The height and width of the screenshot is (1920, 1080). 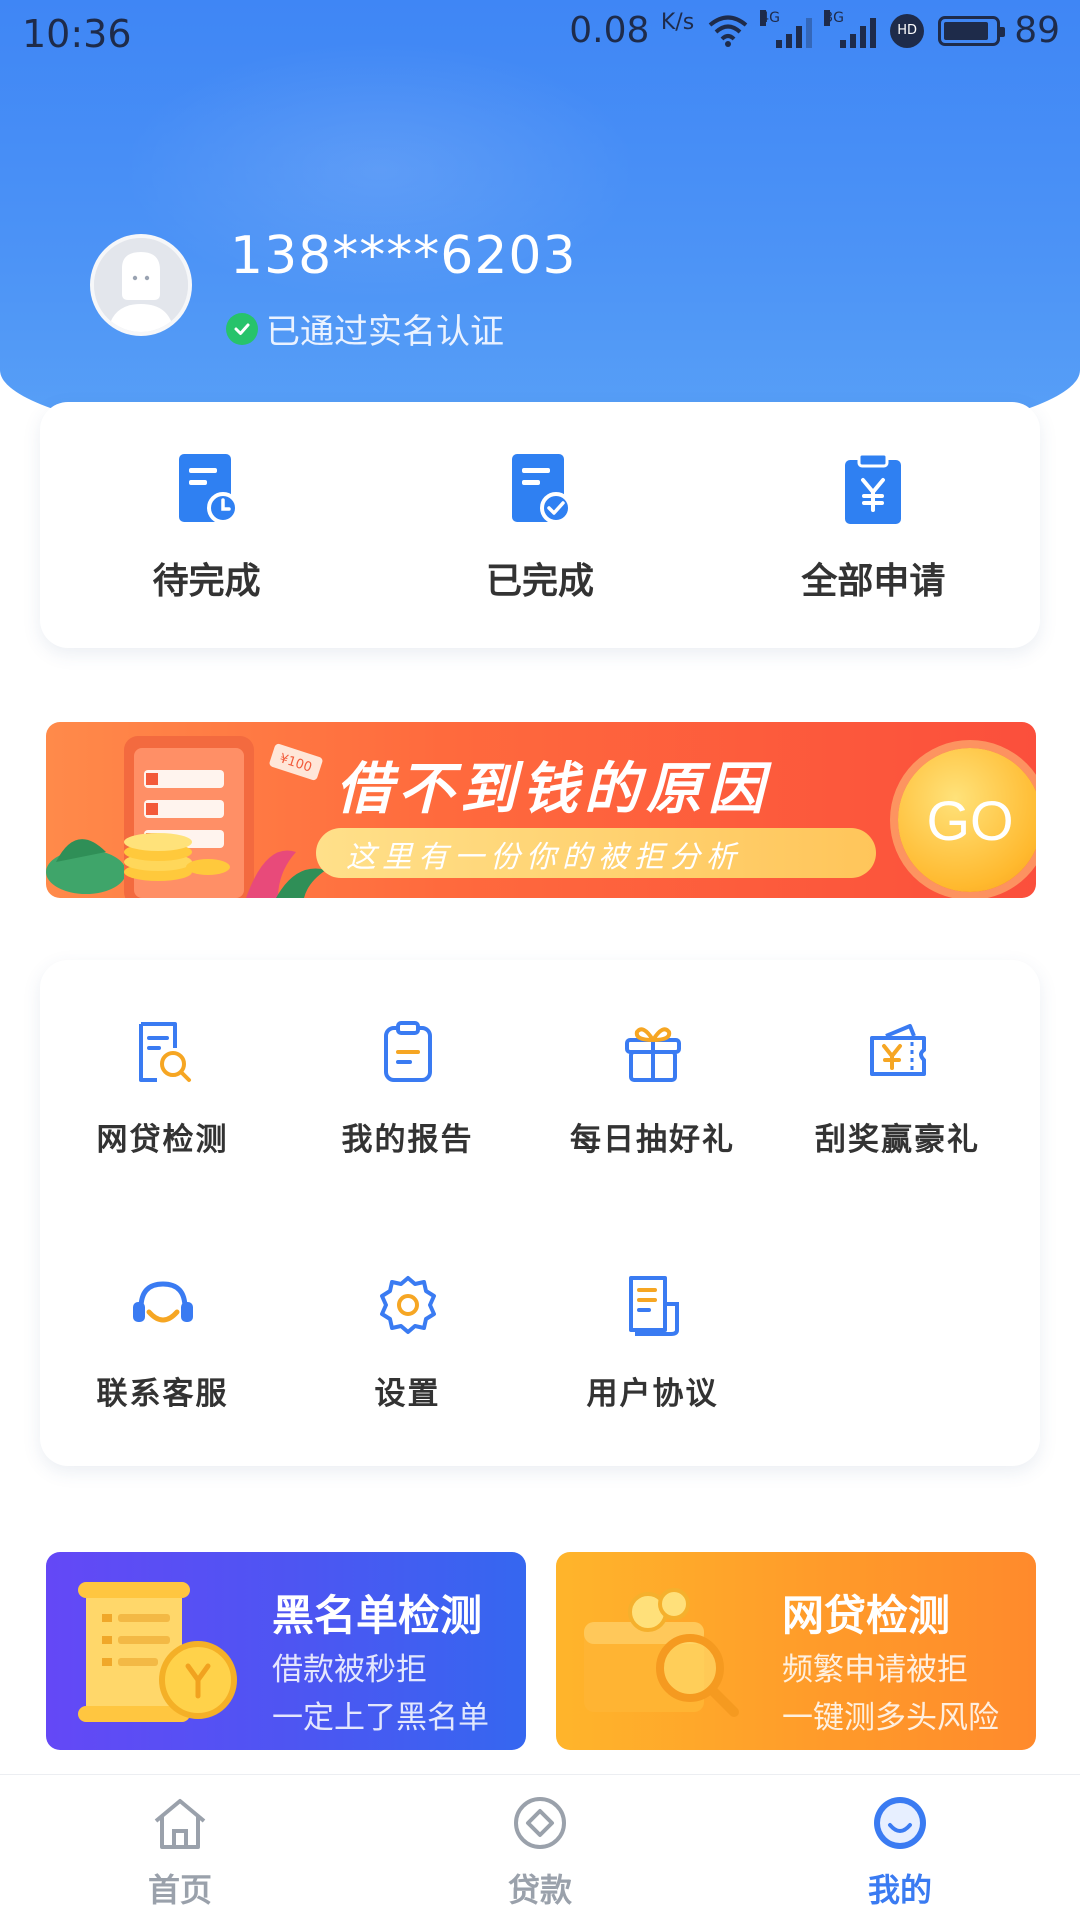 What do you see at coordinates (967, 820) in the screenshot?
I see `banner-go-button: GO` at bounding box center [967, 820].